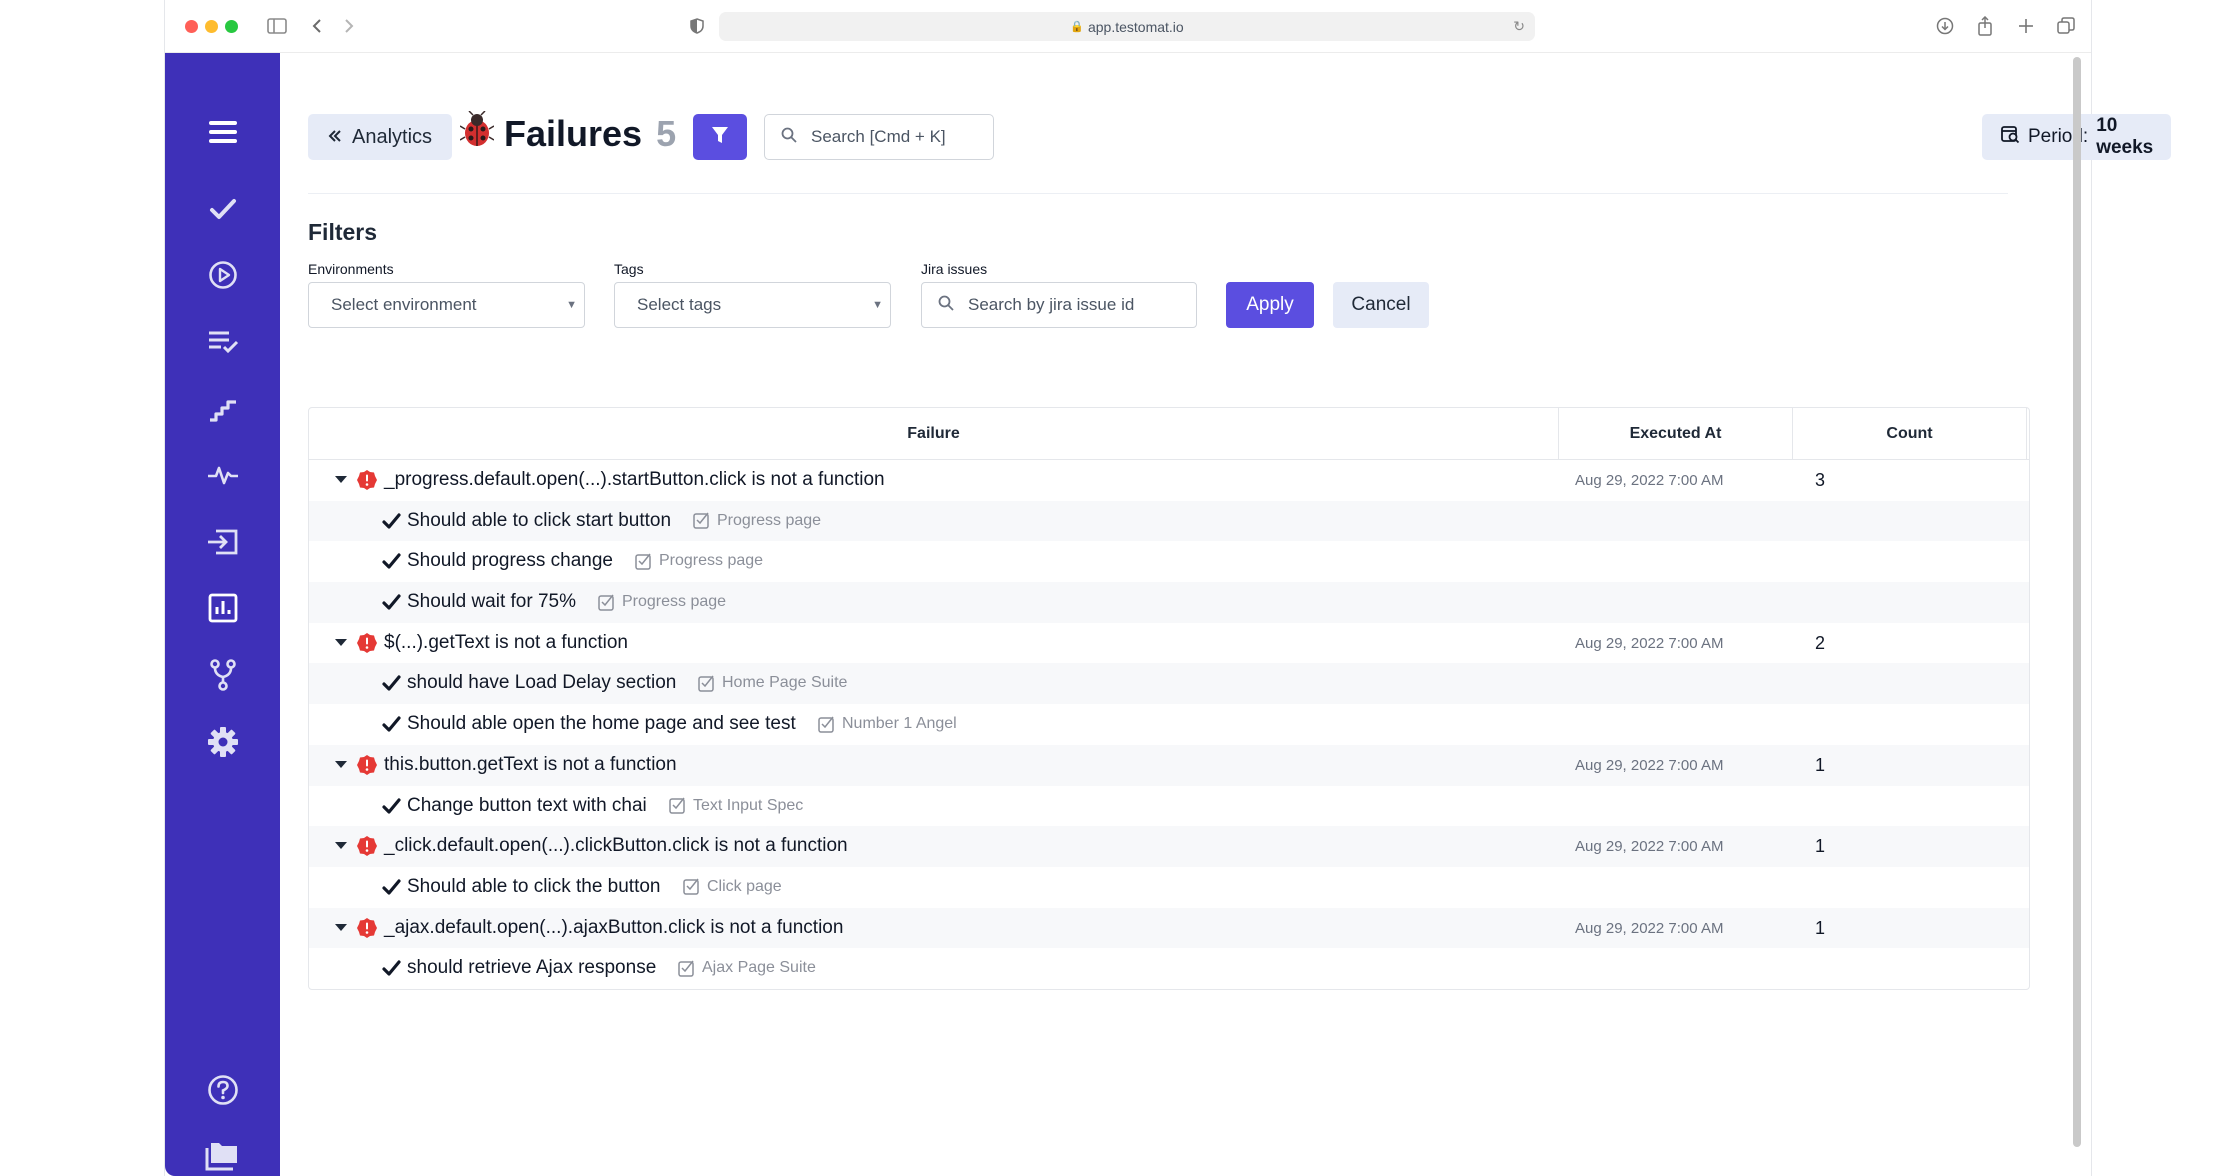 The height and width of the screenshot is (1176, 2223). I want to click on failures-count: 5, so click(666, 133).